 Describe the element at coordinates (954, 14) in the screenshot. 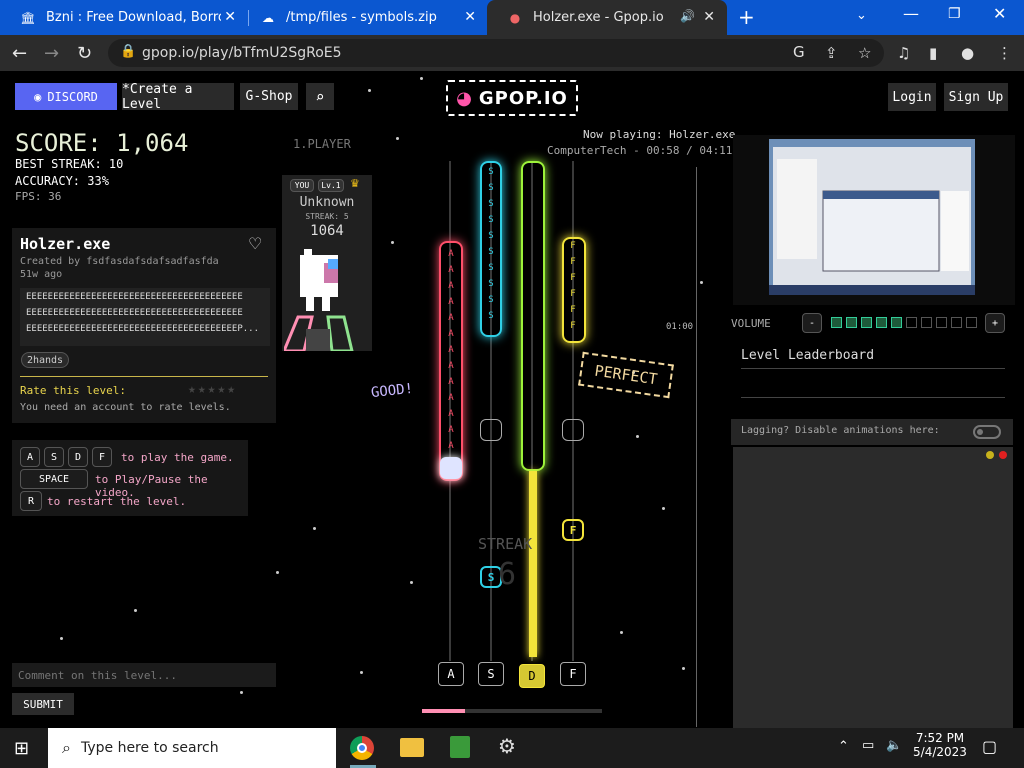

I see `restore-icon: ❐` at that location.